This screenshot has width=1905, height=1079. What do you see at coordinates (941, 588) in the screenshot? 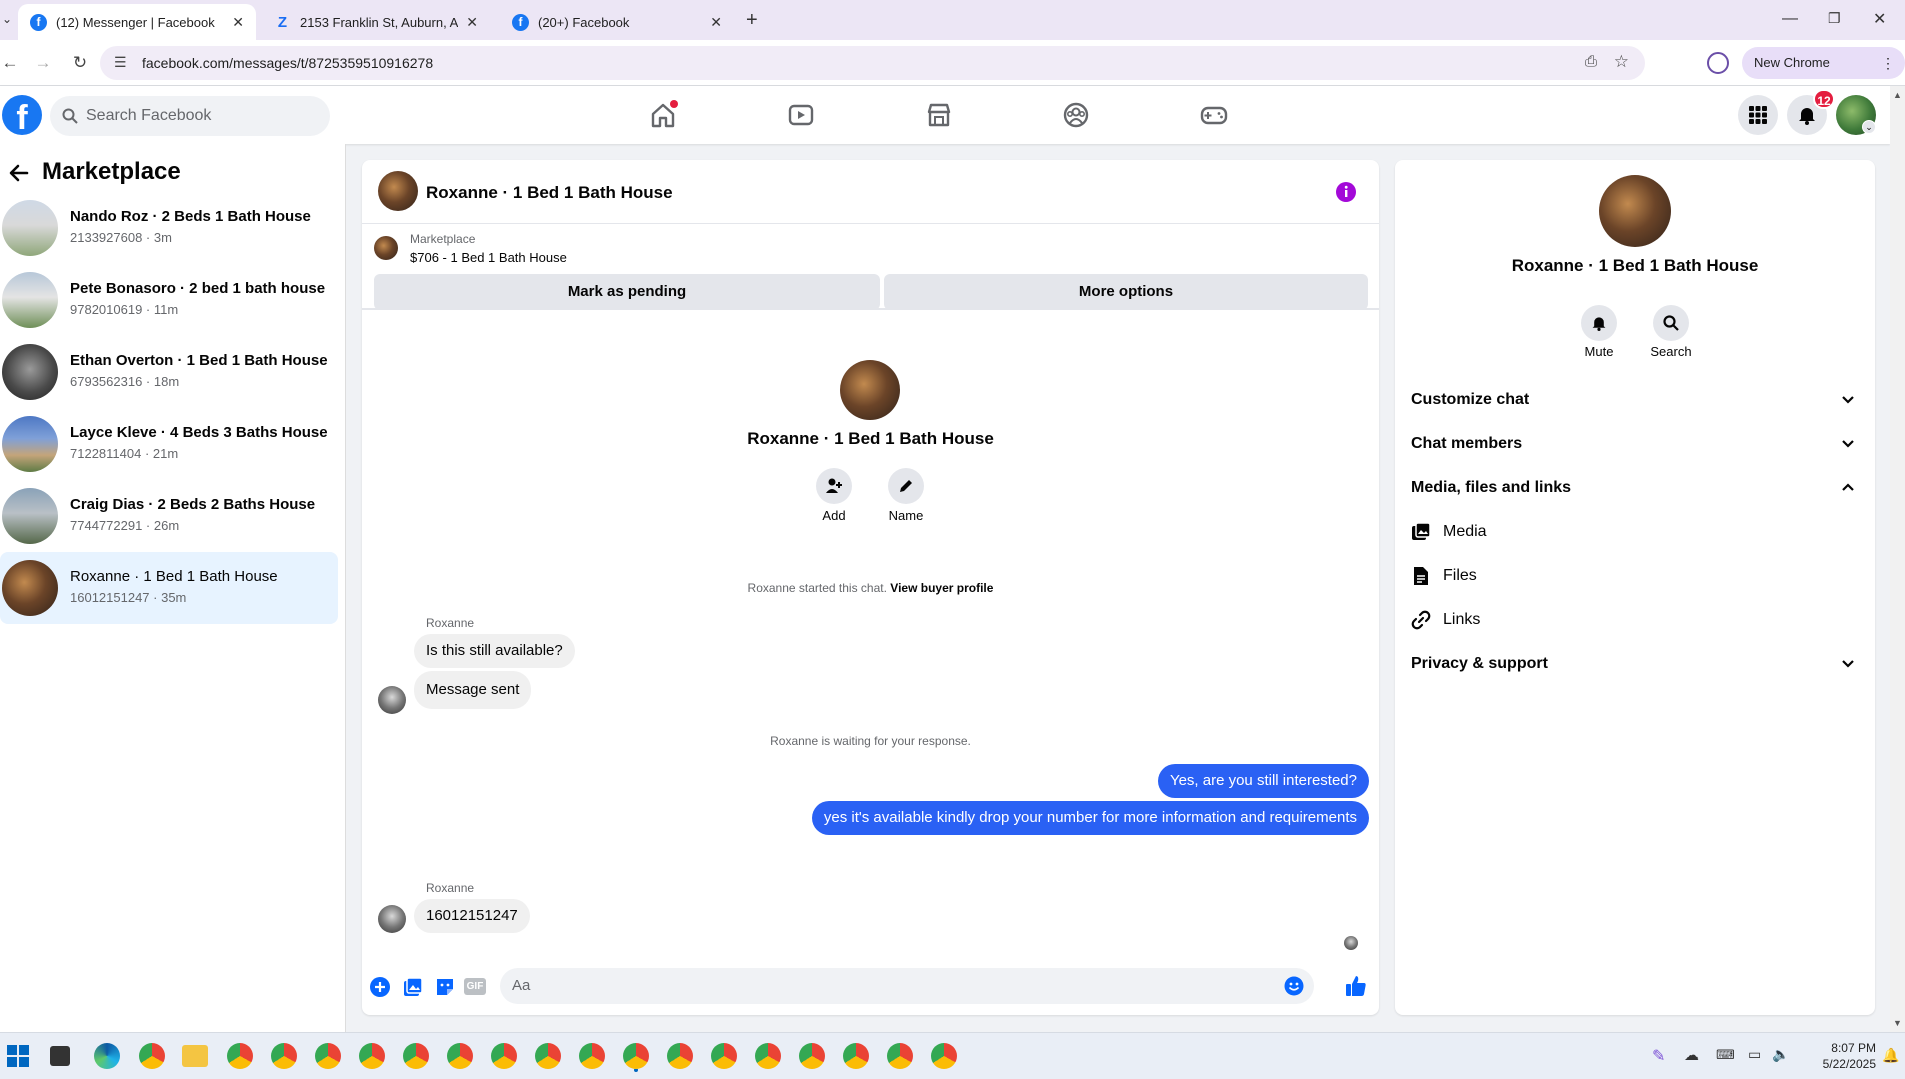
I see `view-buyer-profile-link: View buyer profile` at bounding box center [941, 588].